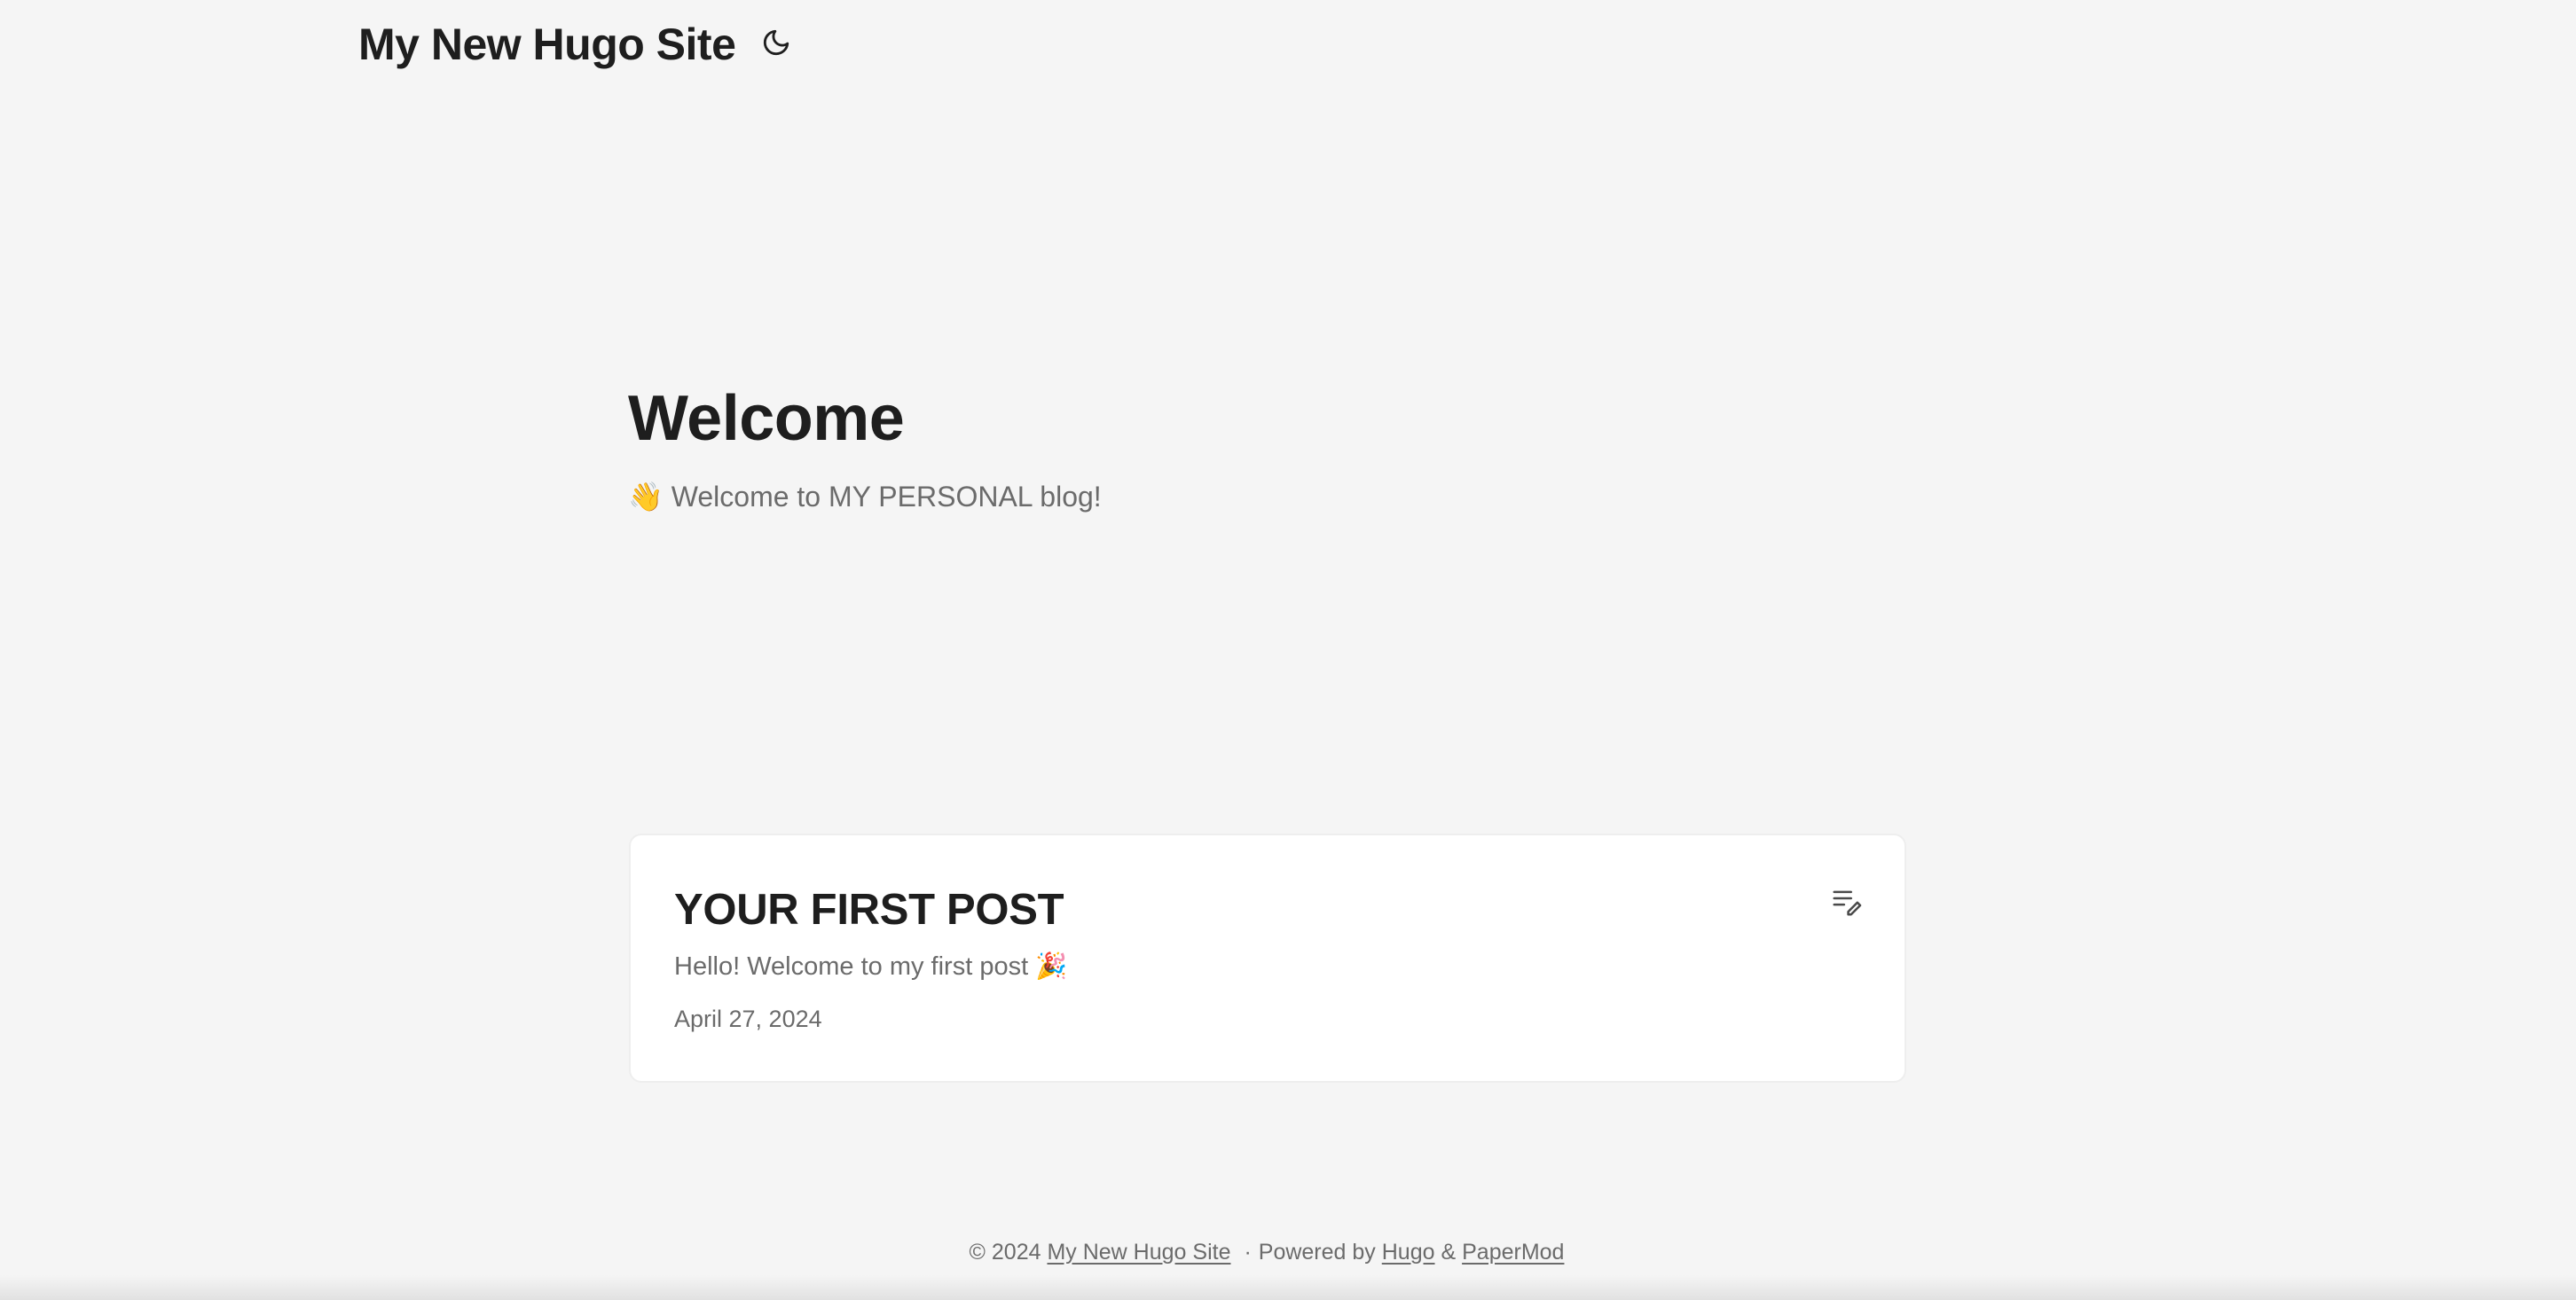 The height and width of the screenshot is (1300, 2576). Describe the element at coordinates (748, 1019) in the screenshot. I see `post-date: April 27, 2024` at that location.